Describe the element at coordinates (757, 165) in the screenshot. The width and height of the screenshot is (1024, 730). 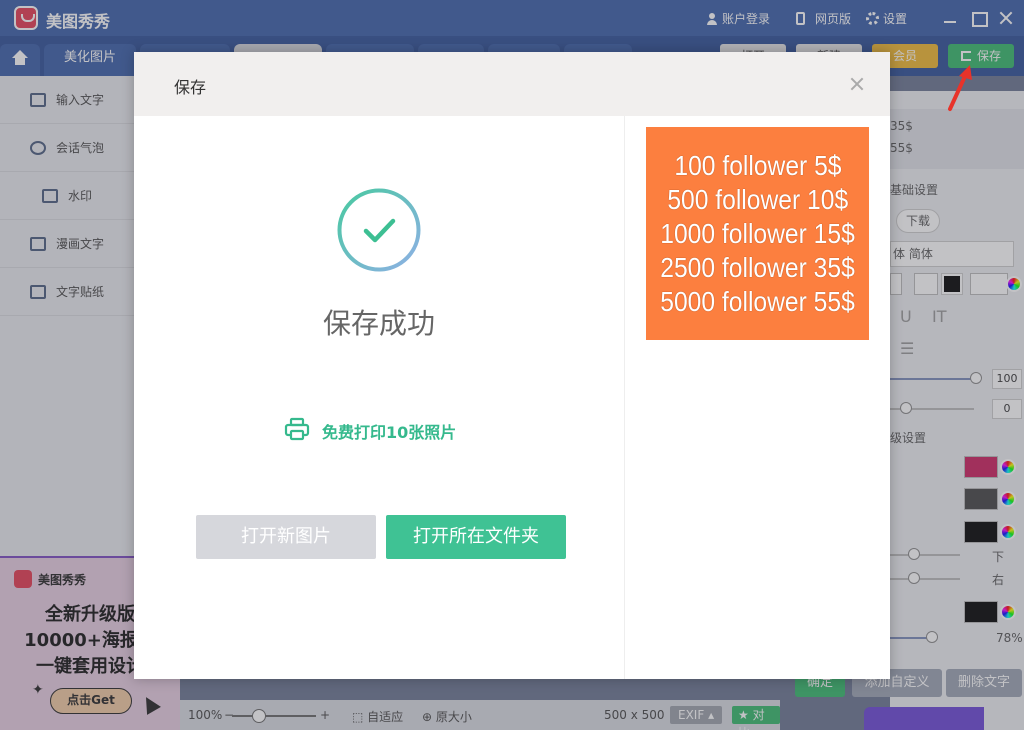
I see `preview-text-line: 100 follower 5$` at that location.